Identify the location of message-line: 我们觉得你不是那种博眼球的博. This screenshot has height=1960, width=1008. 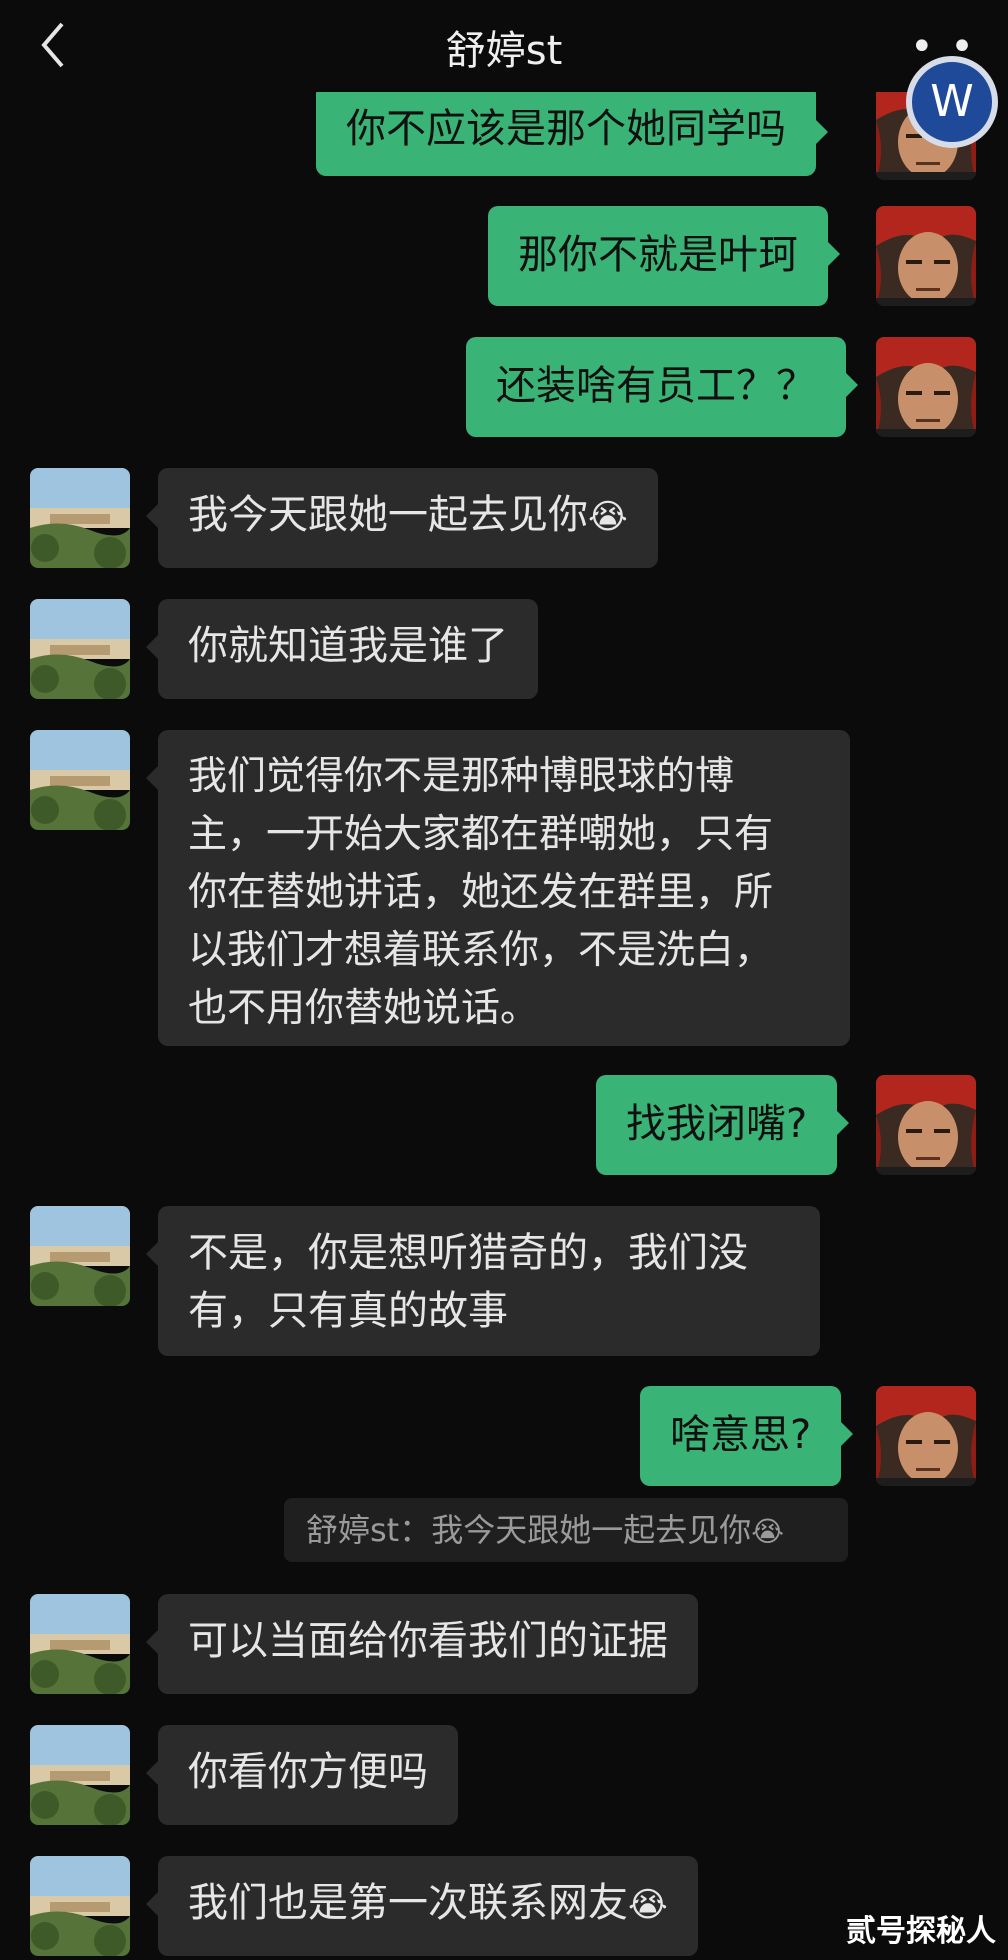
(461, 776).